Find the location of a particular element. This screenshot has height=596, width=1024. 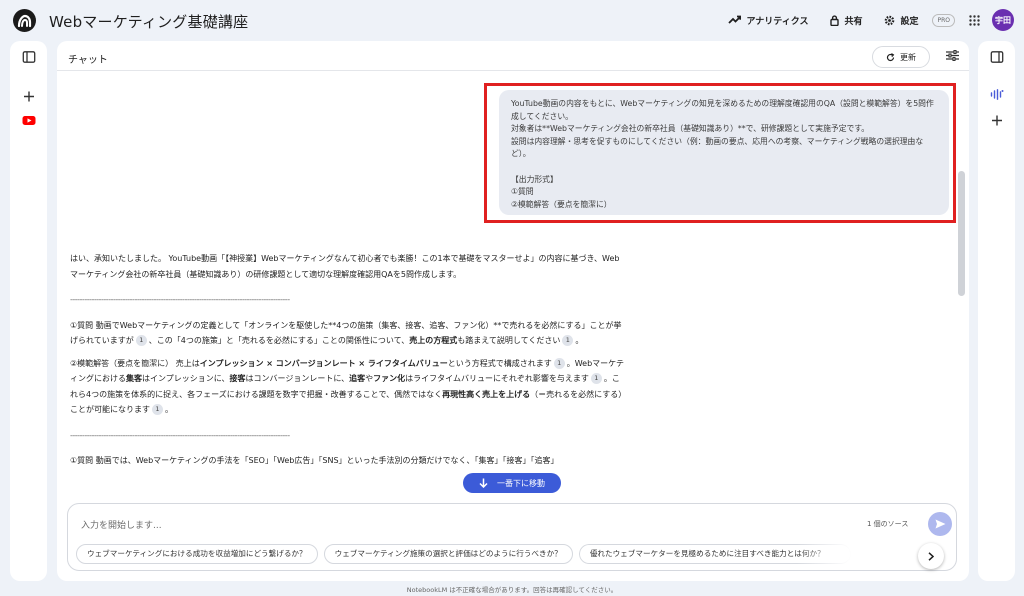

share-label: 共有 is located at coordinates (853, 21).